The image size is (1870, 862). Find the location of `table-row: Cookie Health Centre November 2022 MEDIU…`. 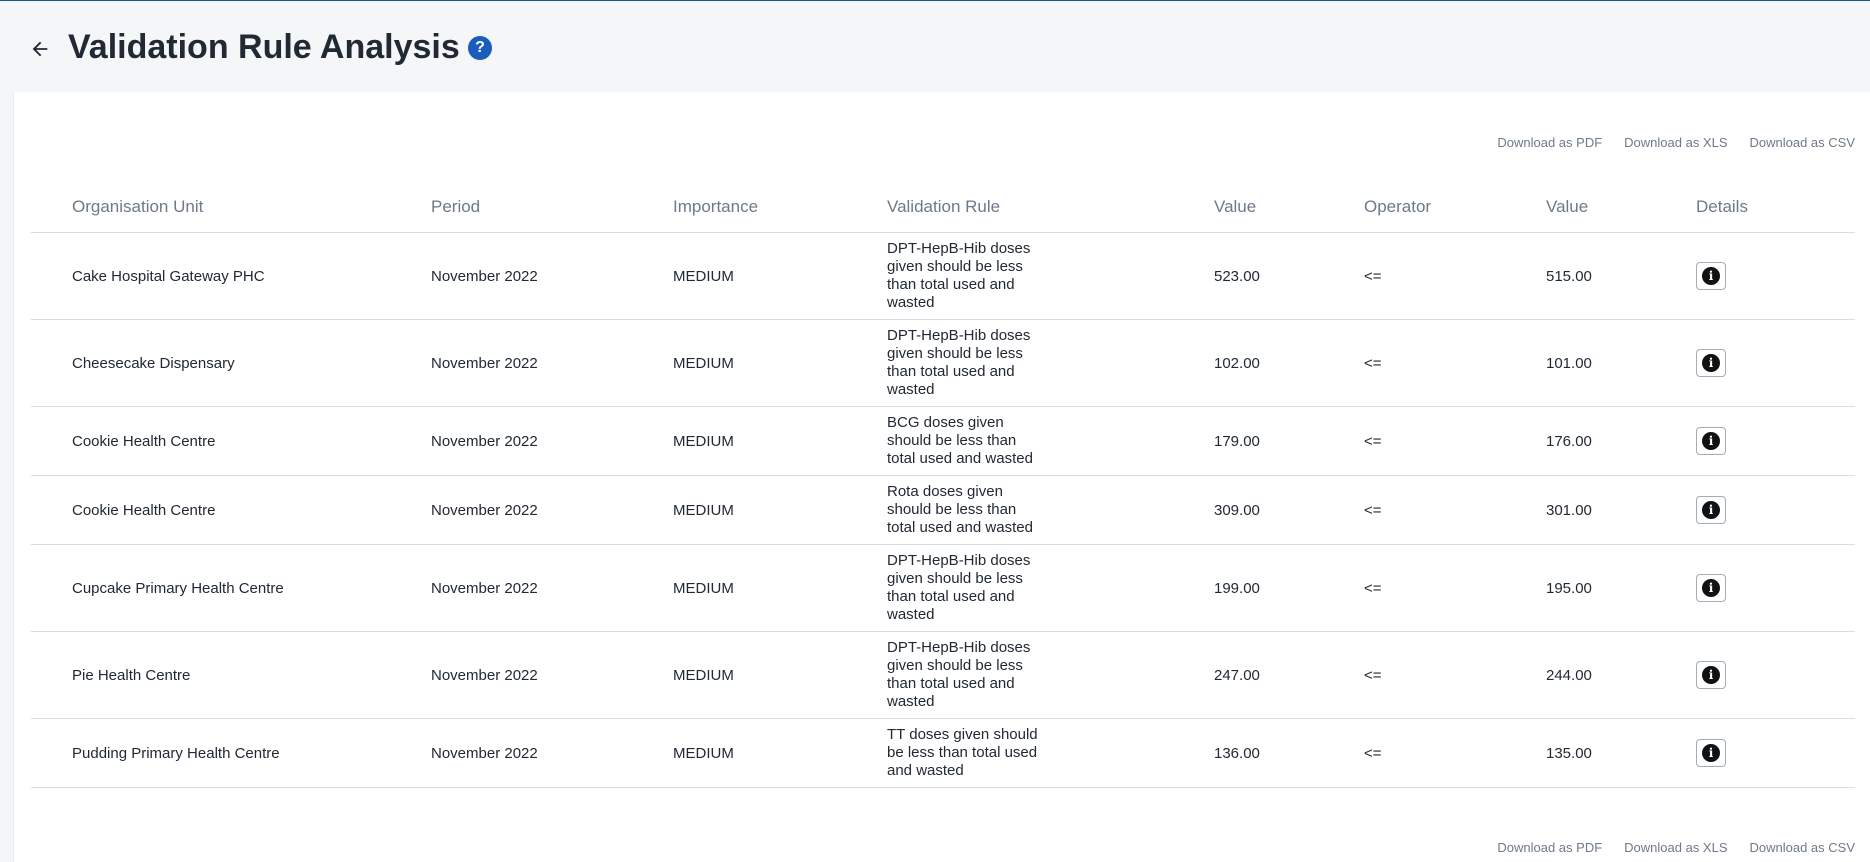

table-row: Cookie Health Centre November 2022 MEDIU… is located at coordinates (943, 510).